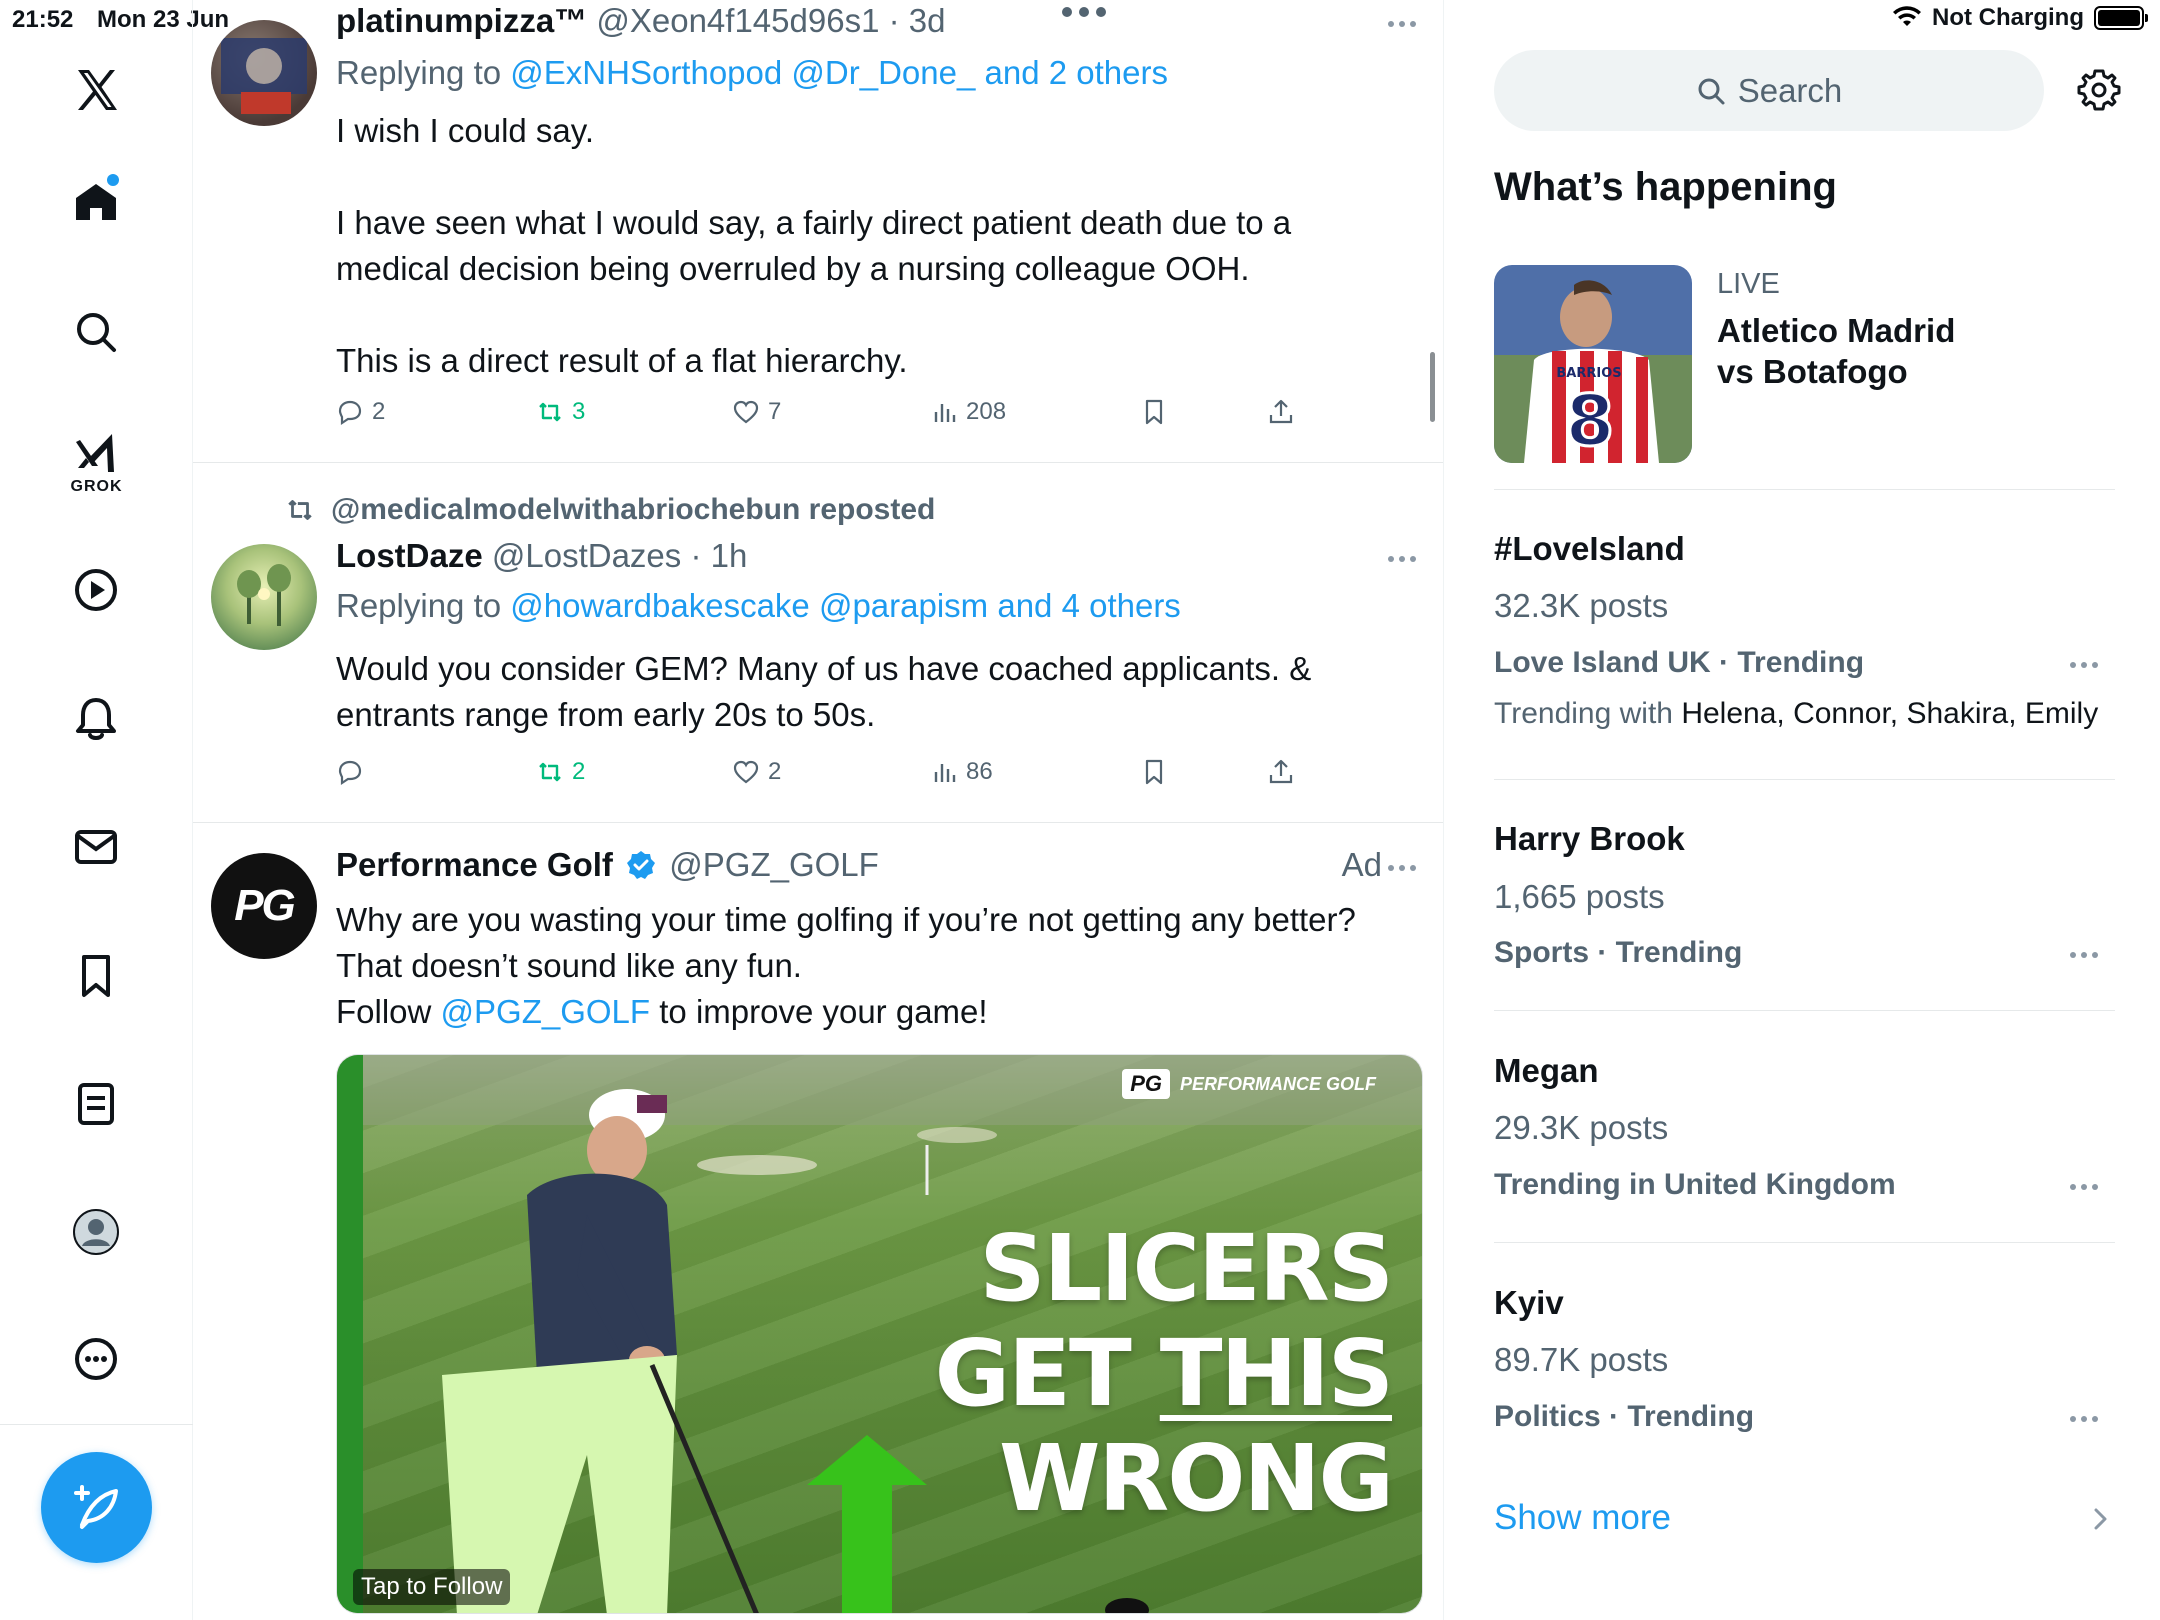 This screenshot has width=2160, height=1620. What do you see at coordinates (961, 772) in the screenshot?
I see `views-button: 86` at bounding box center [961, 772].